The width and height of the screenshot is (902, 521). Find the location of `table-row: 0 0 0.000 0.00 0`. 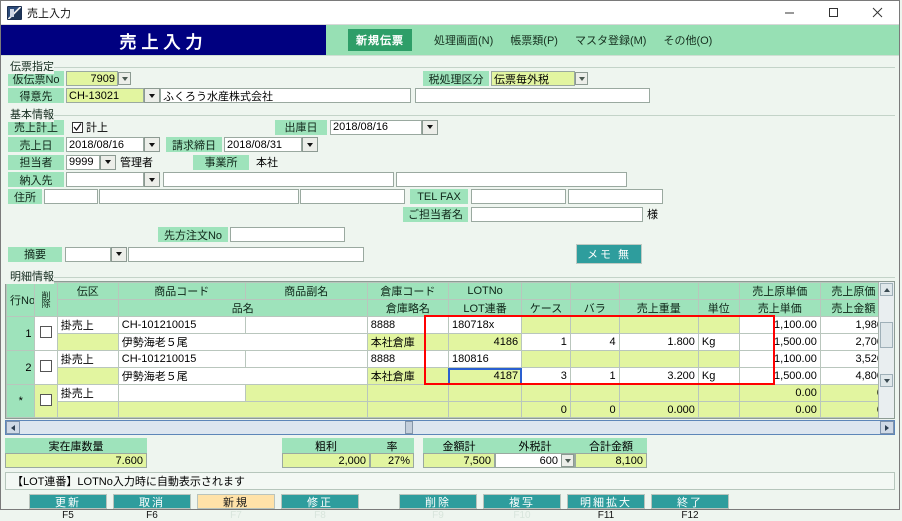

table-row: 0 0 0.000 0.00 0 is located at coordinates (447, 409).